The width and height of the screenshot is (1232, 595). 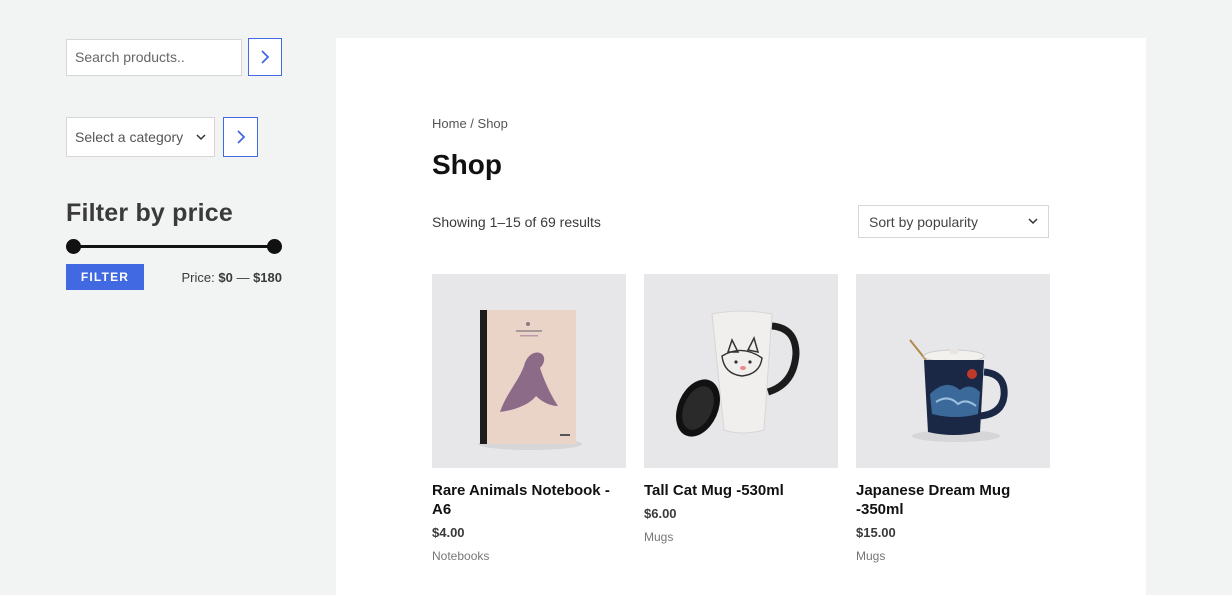 I want to click on cat-mug-image, so click(x=741, y=371).